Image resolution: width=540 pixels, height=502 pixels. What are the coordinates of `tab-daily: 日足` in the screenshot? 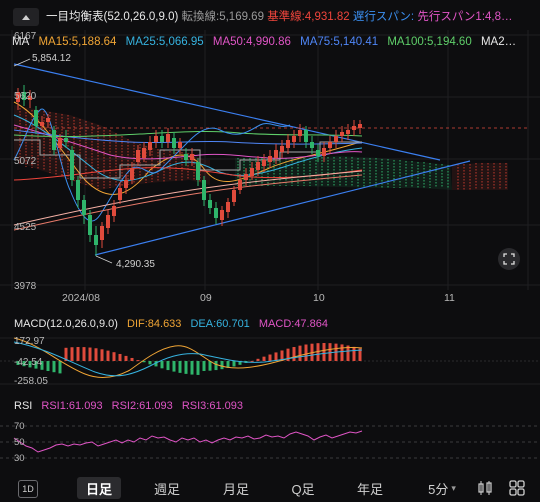 It's located at (99, 488).